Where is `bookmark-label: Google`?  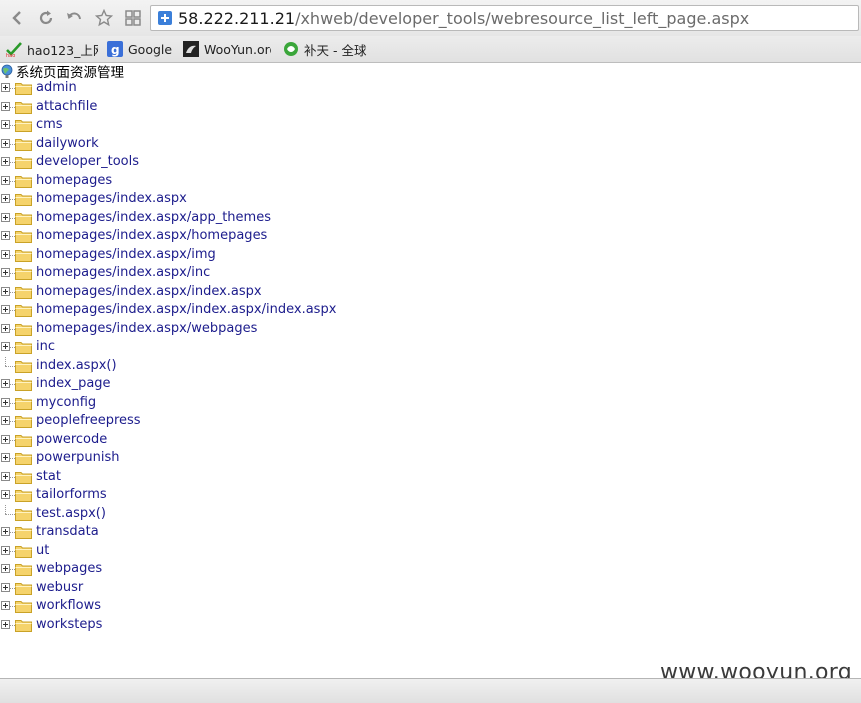 bookmark-label: Google is located at coordinates (150, 49).